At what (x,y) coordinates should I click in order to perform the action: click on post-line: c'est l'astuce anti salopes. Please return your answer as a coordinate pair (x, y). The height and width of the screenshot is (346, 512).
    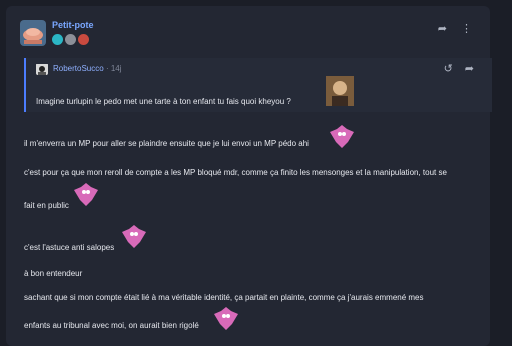
    Looking at the image, I should click on (69, 247).